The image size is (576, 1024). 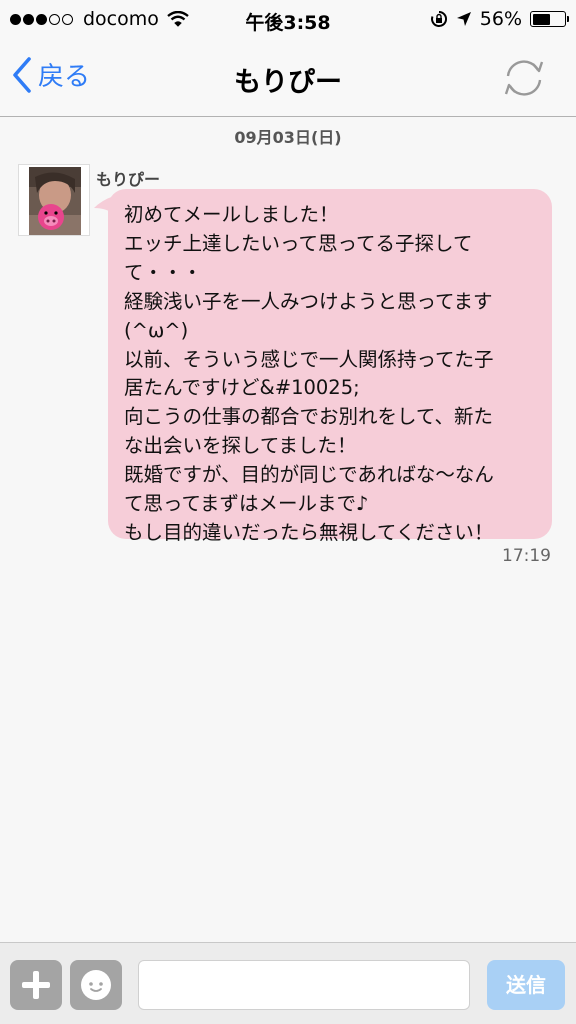 I want to click on nav-bar: 戻る もりぴー, so click(x=288, y=78).